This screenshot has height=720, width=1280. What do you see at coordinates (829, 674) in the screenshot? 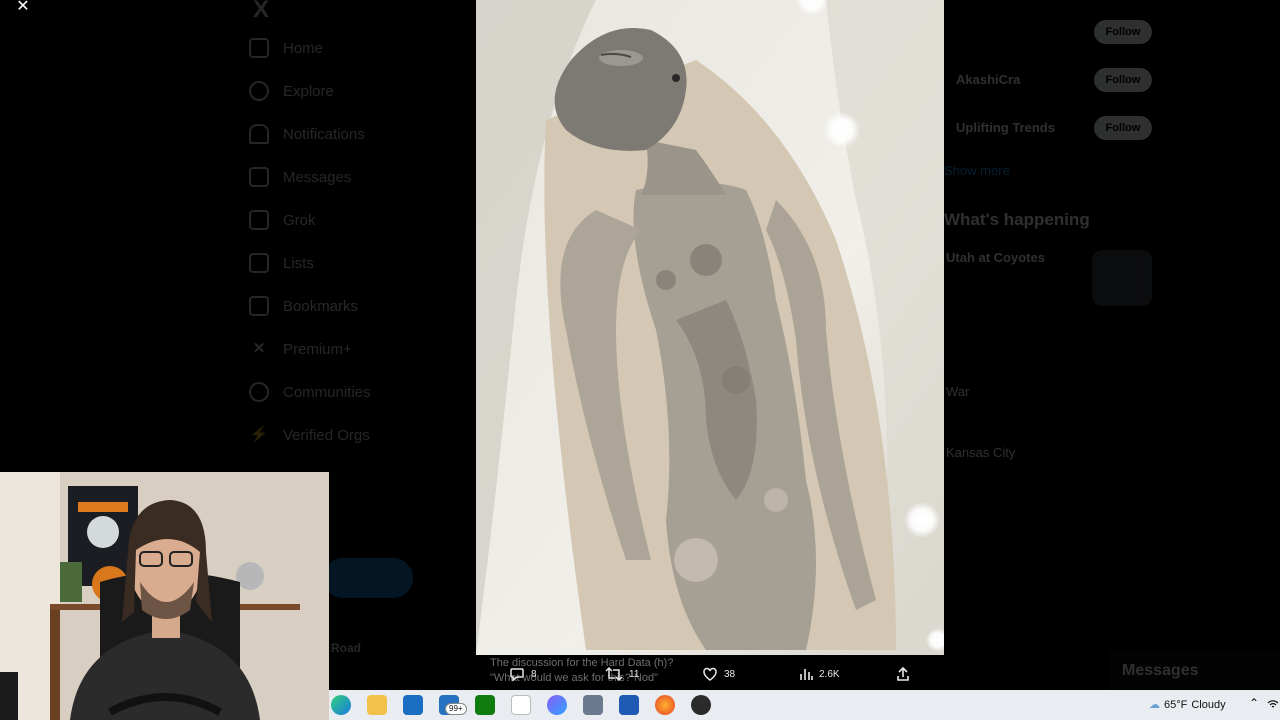
I see `views-count: 2.6K` at bounding box center [829, 674].